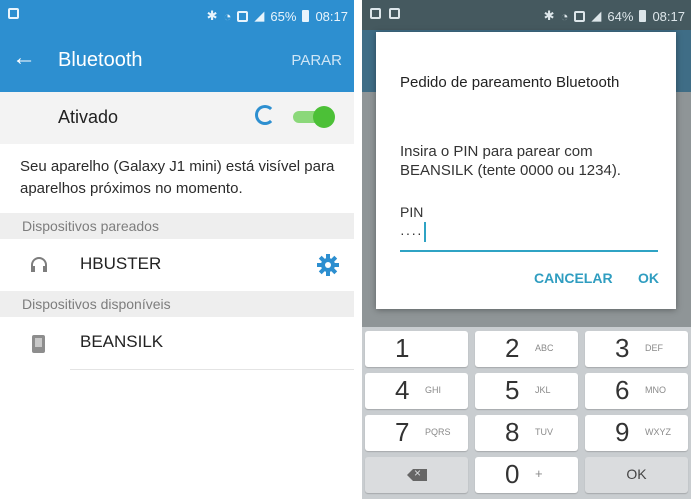 The width and height of the screenshot is (691, 499). I want to click on backspace-key, so click(416, 475).